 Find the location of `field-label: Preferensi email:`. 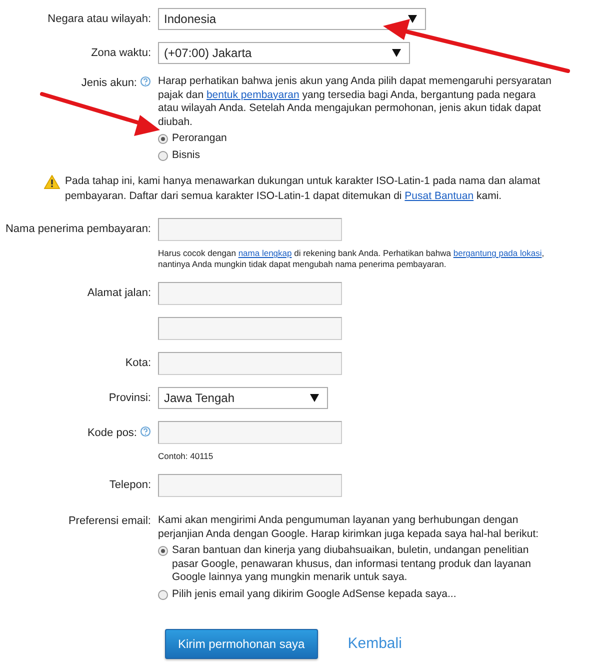

field-label: Preferensi email: is located at coordinates (109, 521).